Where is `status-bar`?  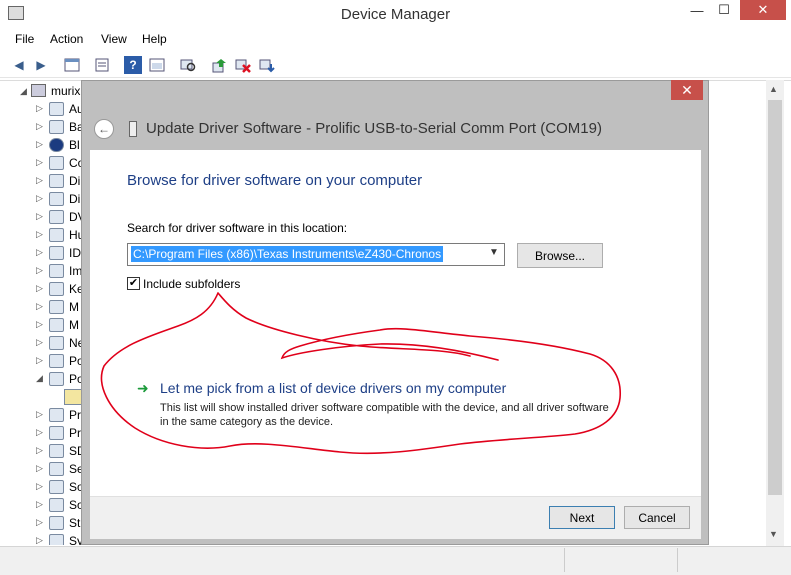 status-bar is located at coordinates (395, 560).